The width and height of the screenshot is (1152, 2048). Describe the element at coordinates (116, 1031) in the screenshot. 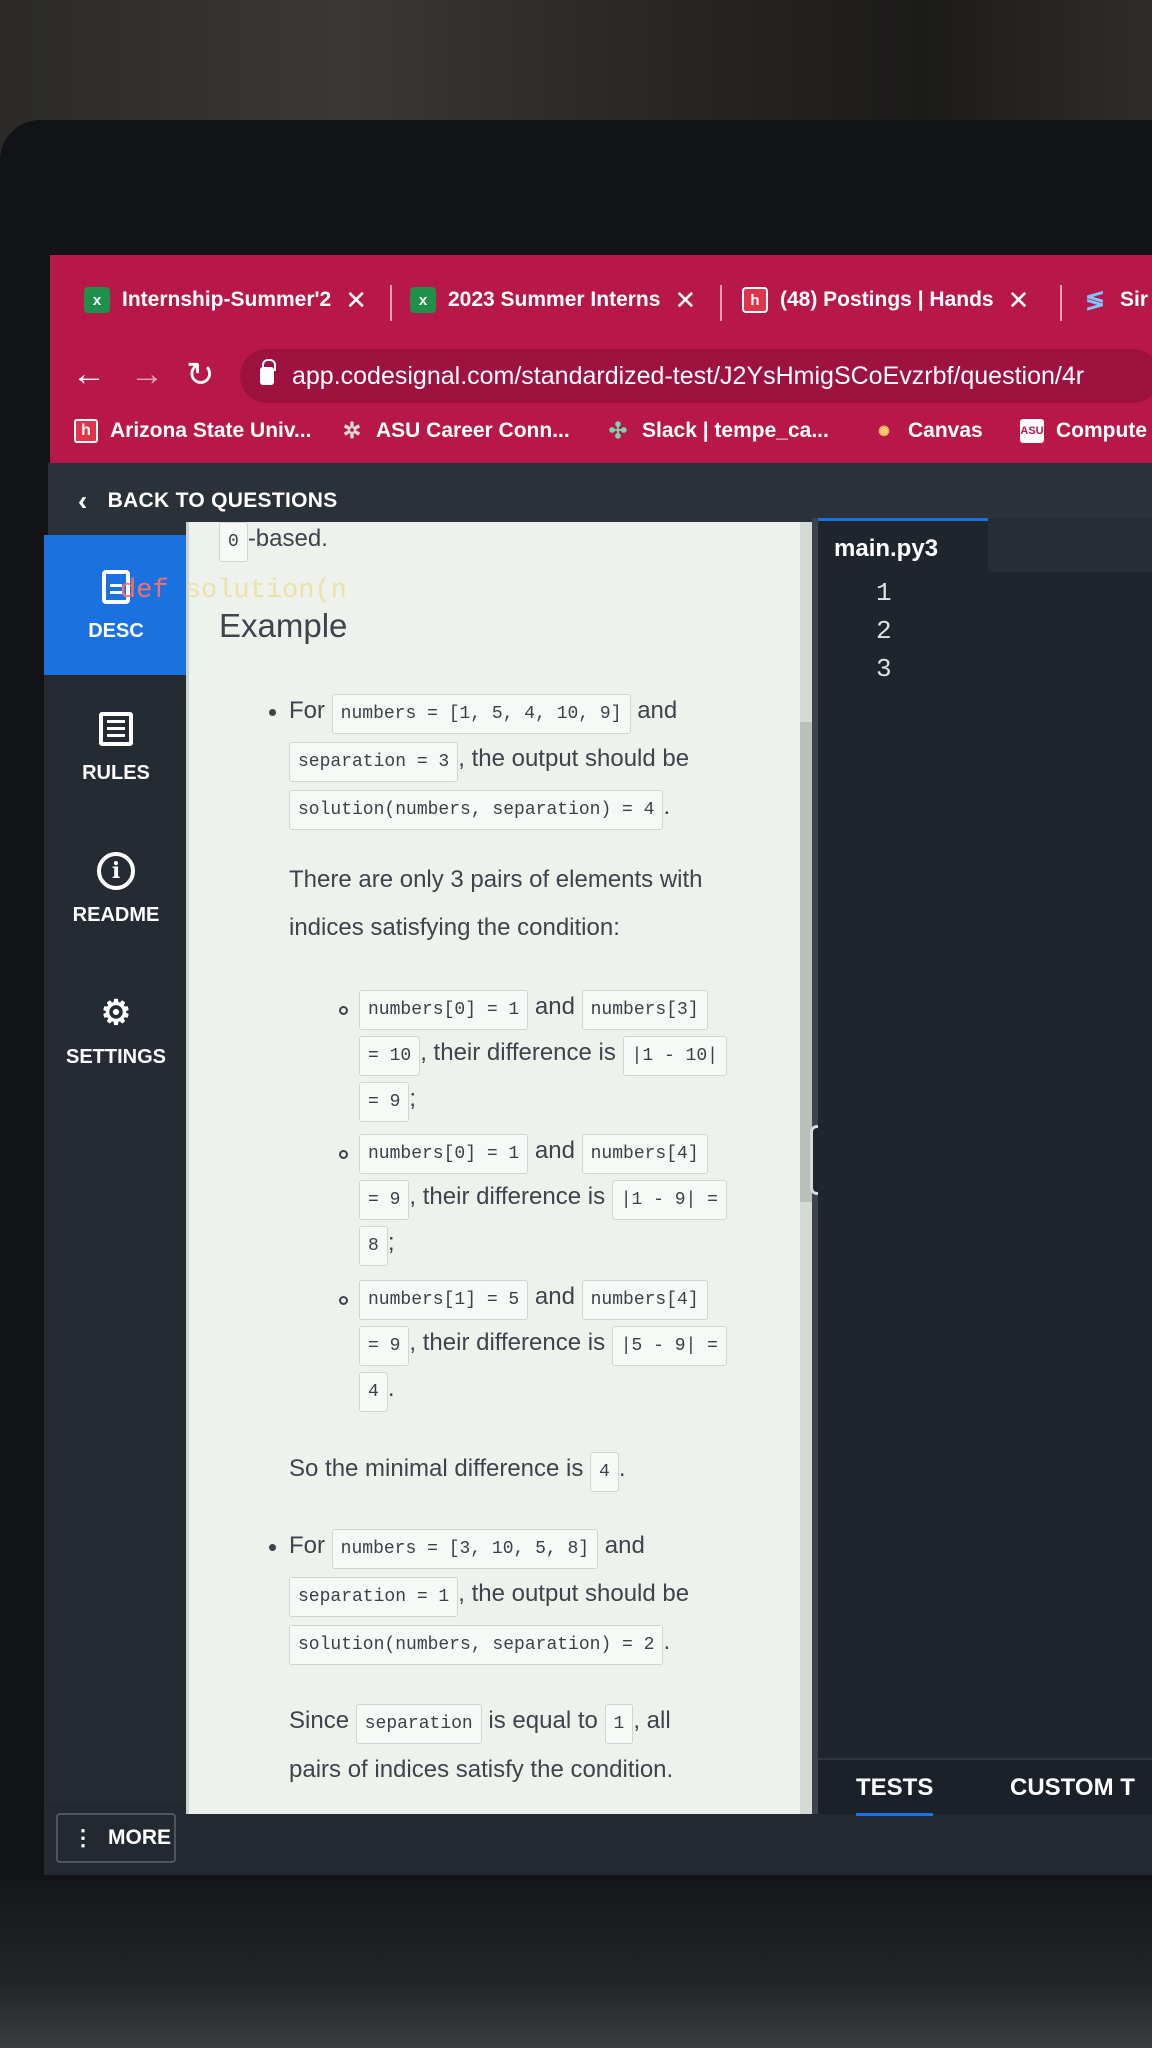

I see `sidebar-item-settings: ⚙ SETTINGS` at that location.